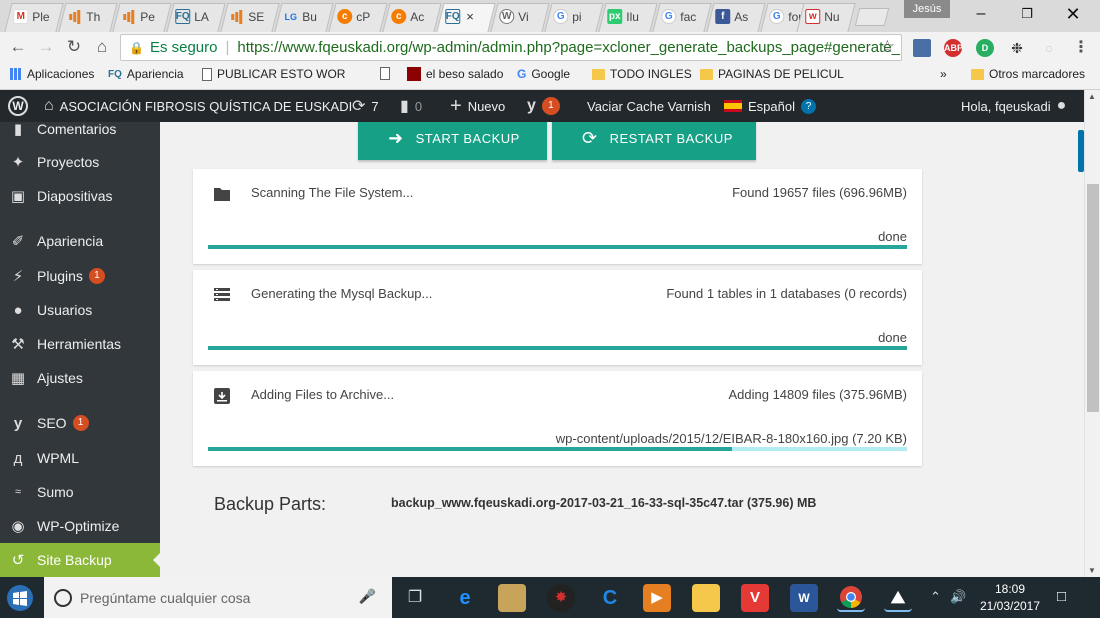 The image size is (1100, 618). I want to click on sidebar-item-proyectos: ✦ Proyectos, so click(80, 162).